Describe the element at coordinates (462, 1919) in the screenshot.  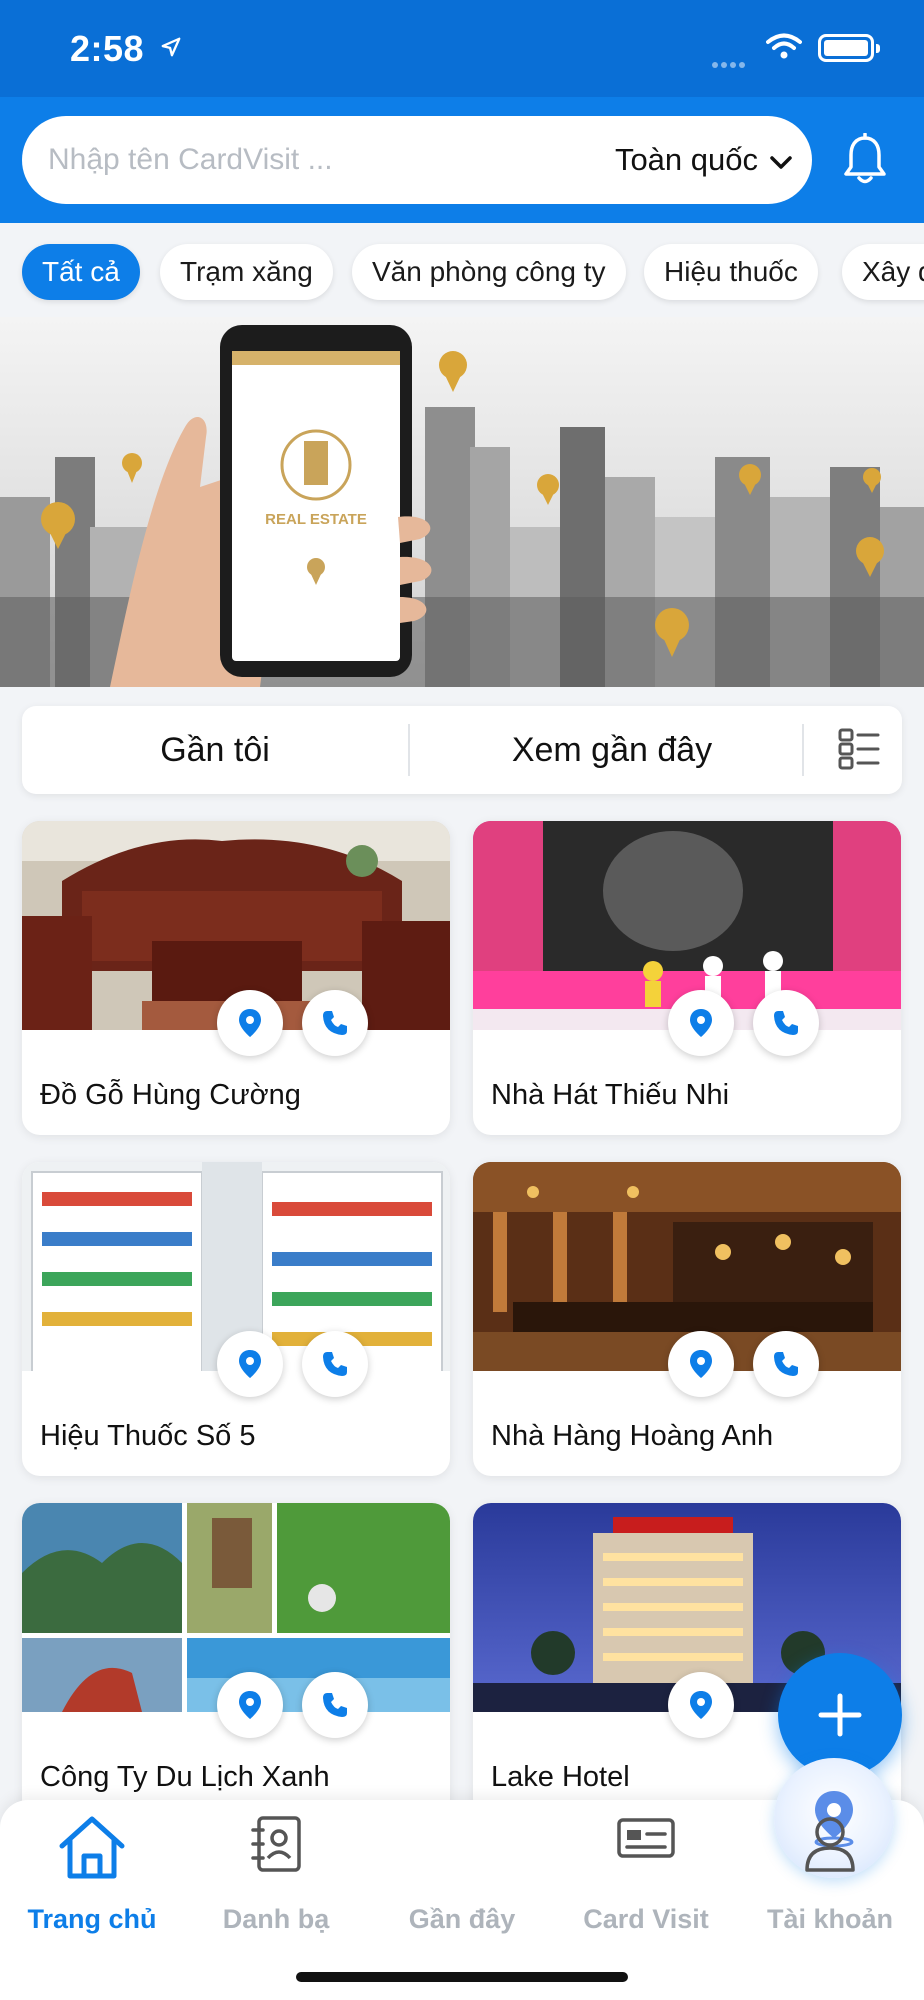
I see `nav-label: Gần đây` at that location.